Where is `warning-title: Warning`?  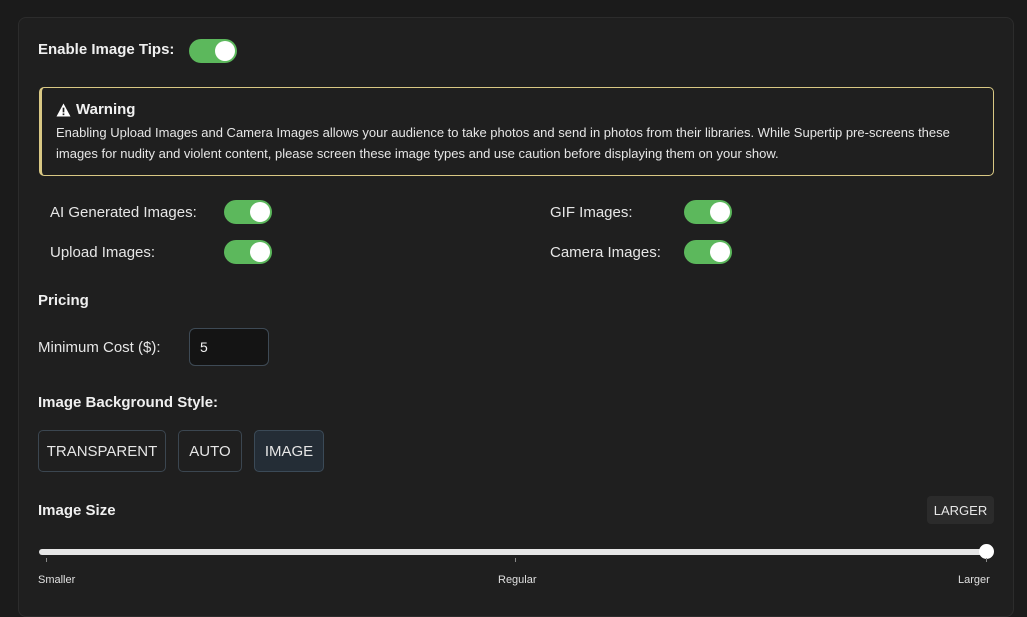 warning-title: Warning is located at coordinates (106, 109).